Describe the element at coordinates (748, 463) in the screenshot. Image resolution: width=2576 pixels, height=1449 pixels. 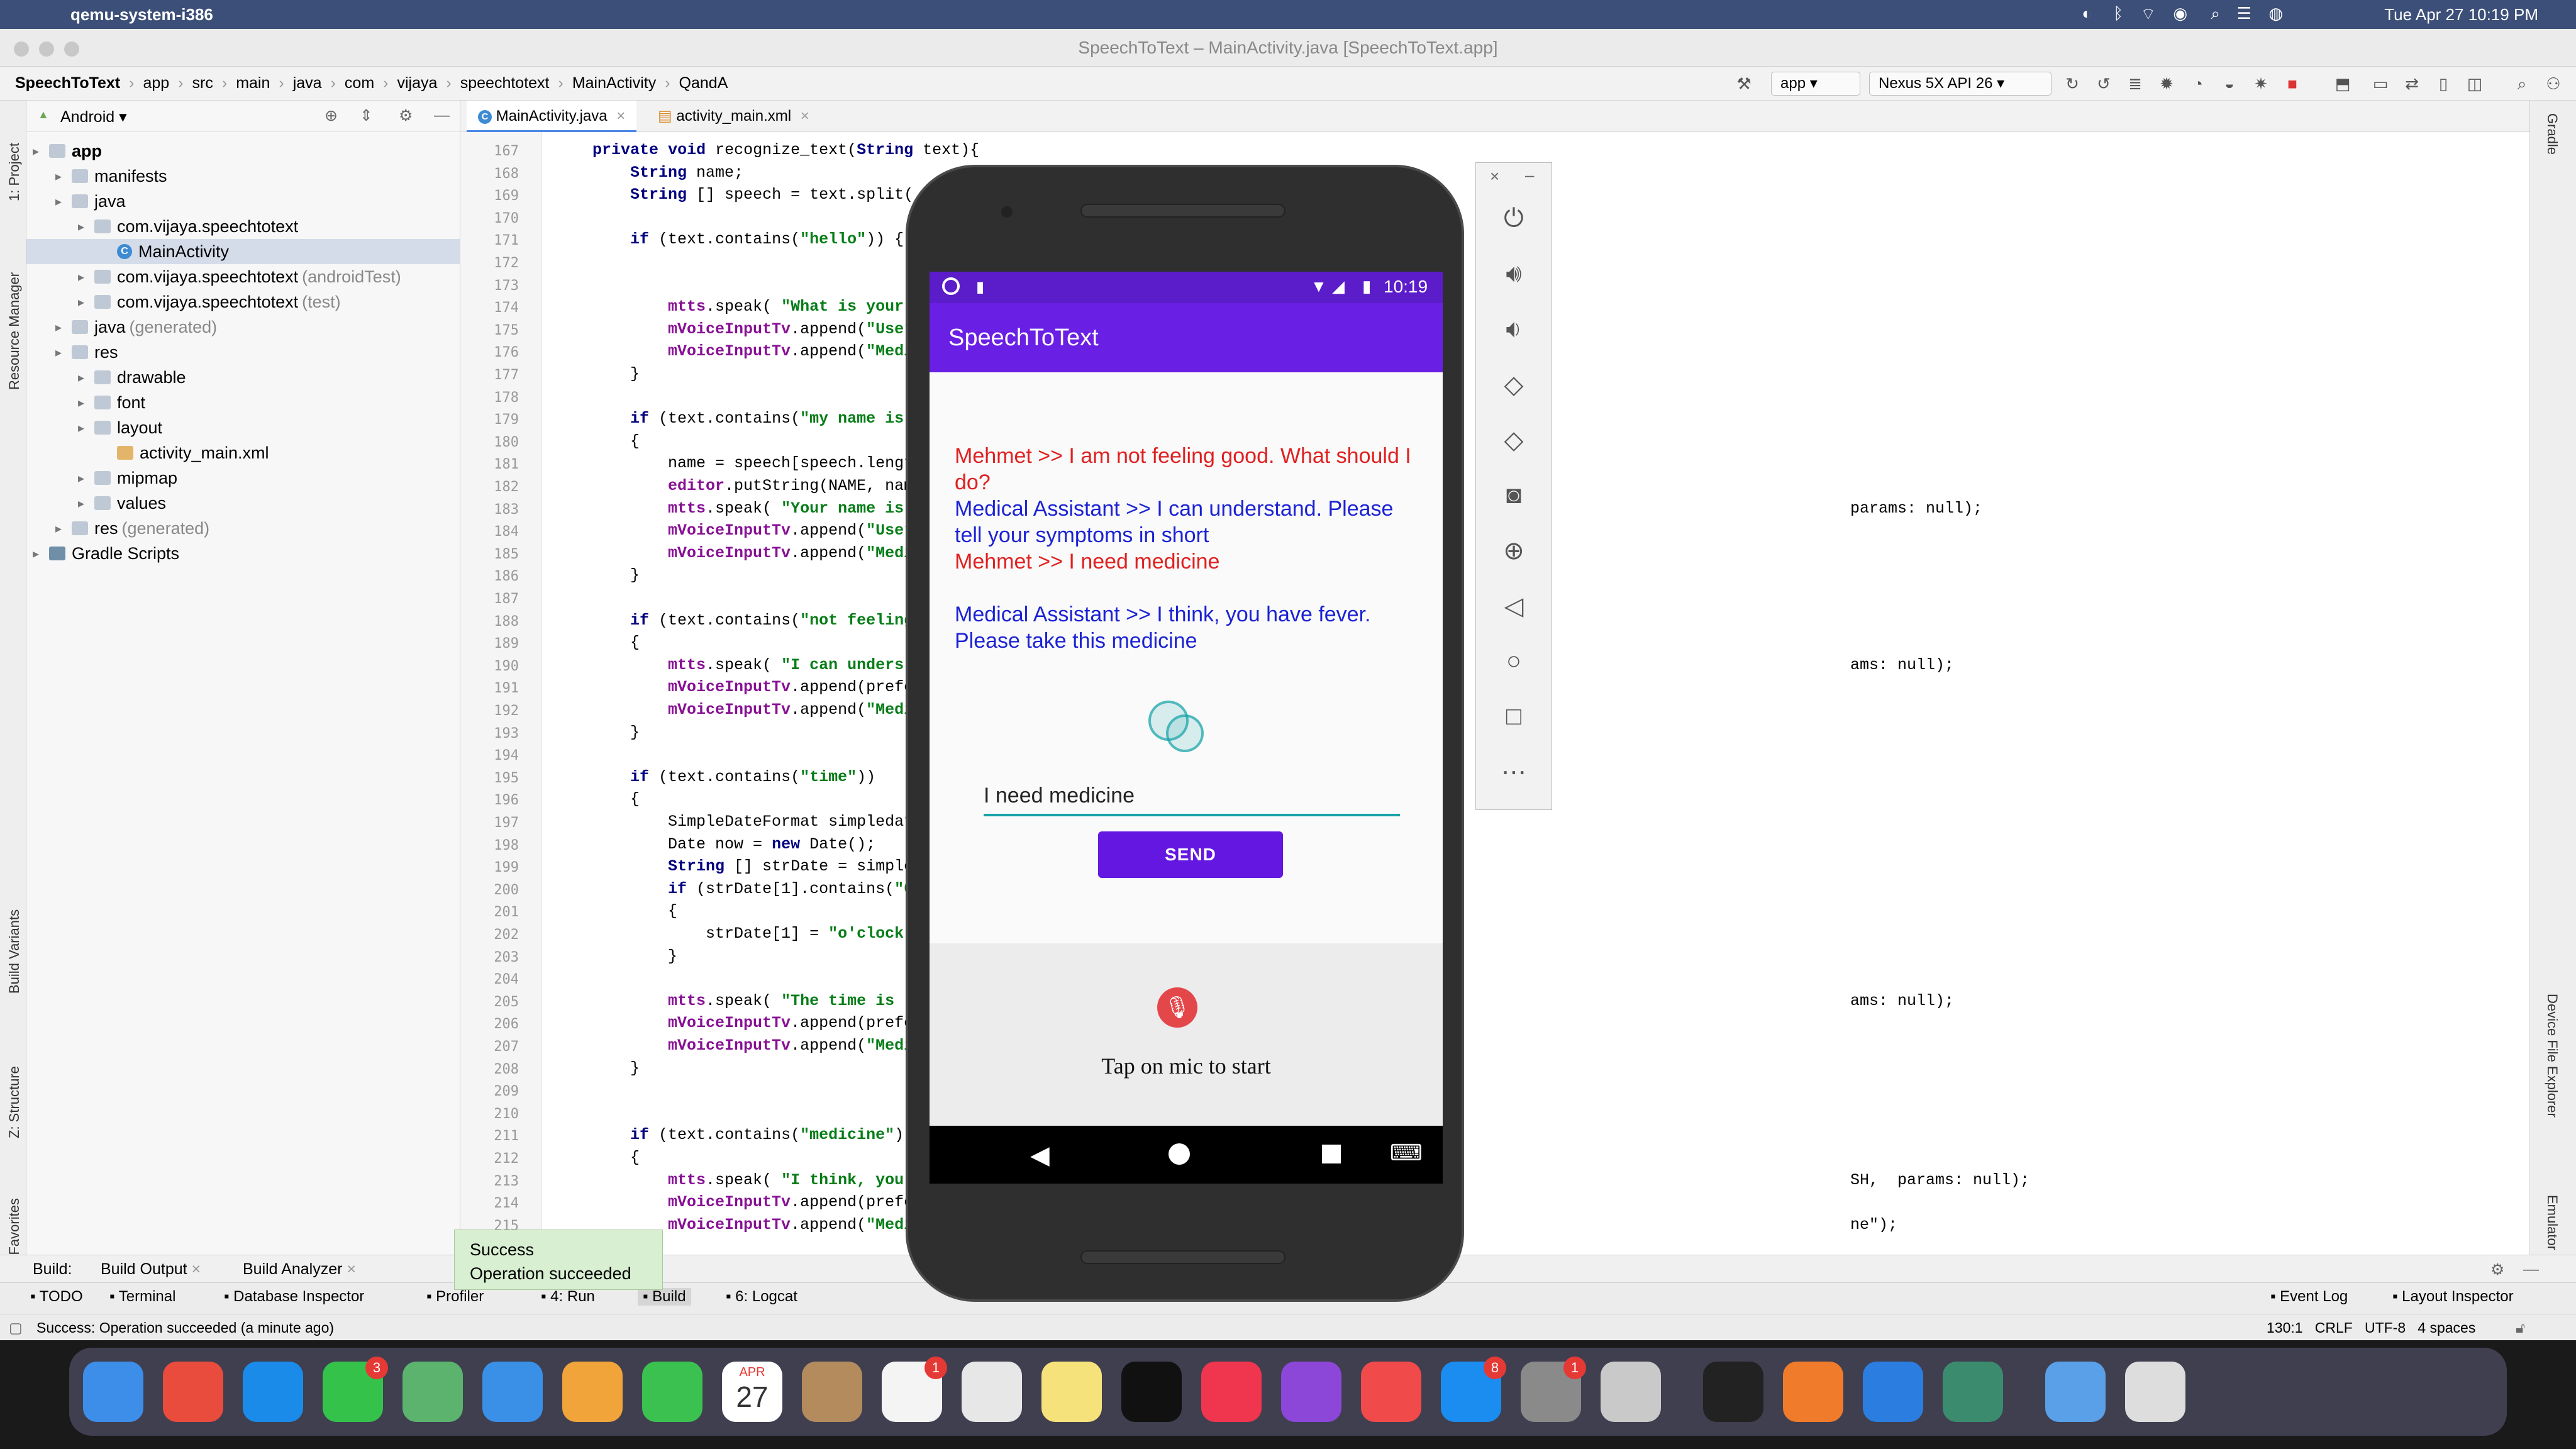
I see `code-line: name = speech[speech.length-1` at that location.